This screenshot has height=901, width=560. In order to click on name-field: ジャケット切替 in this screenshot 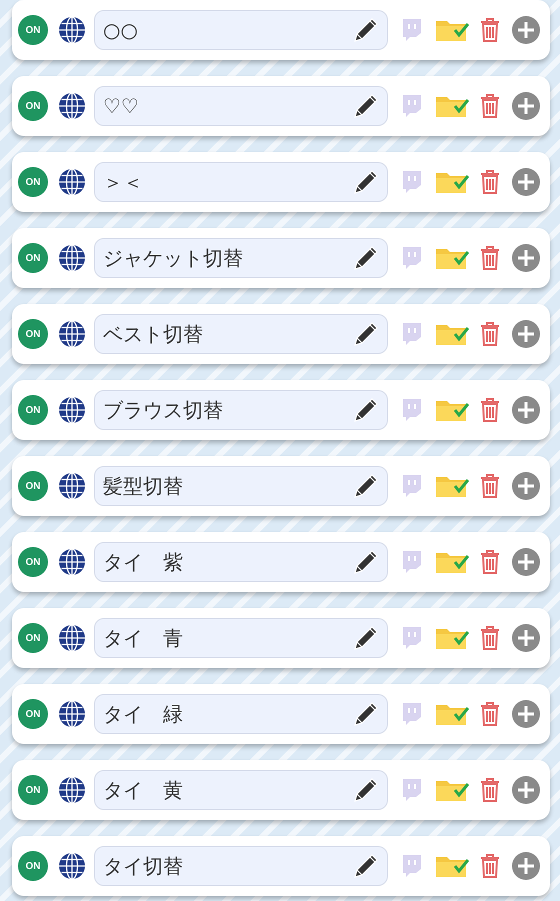, I will do `click(241, 258)`.